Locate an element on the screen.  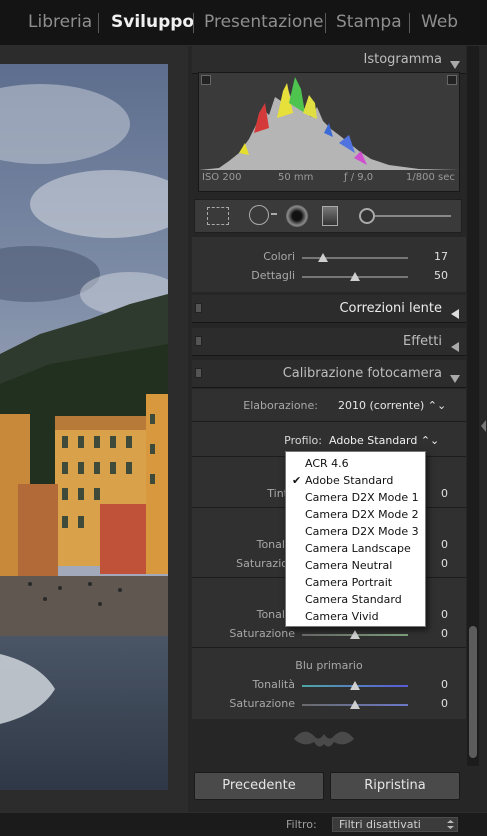
details-label: Dettagli is located at coordinates (273, 275).